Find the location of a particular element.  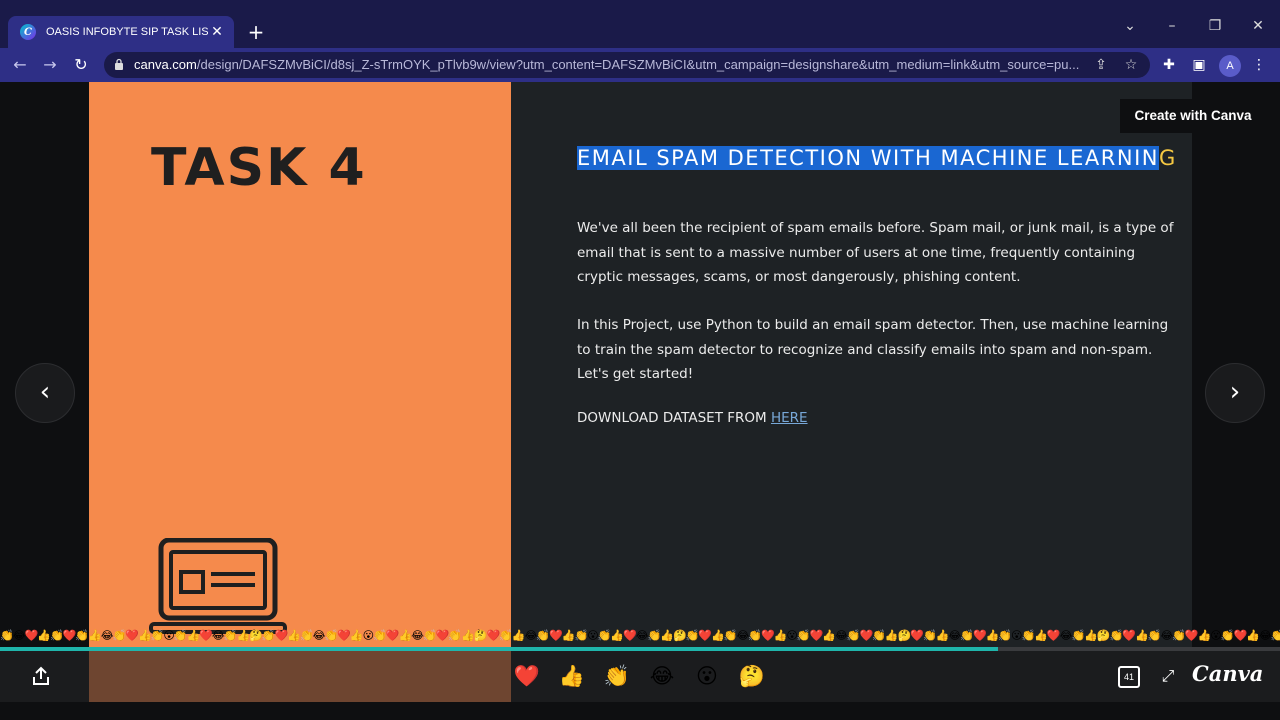

clap-reaction-button: 👏 is located at coordinates (617, 676).